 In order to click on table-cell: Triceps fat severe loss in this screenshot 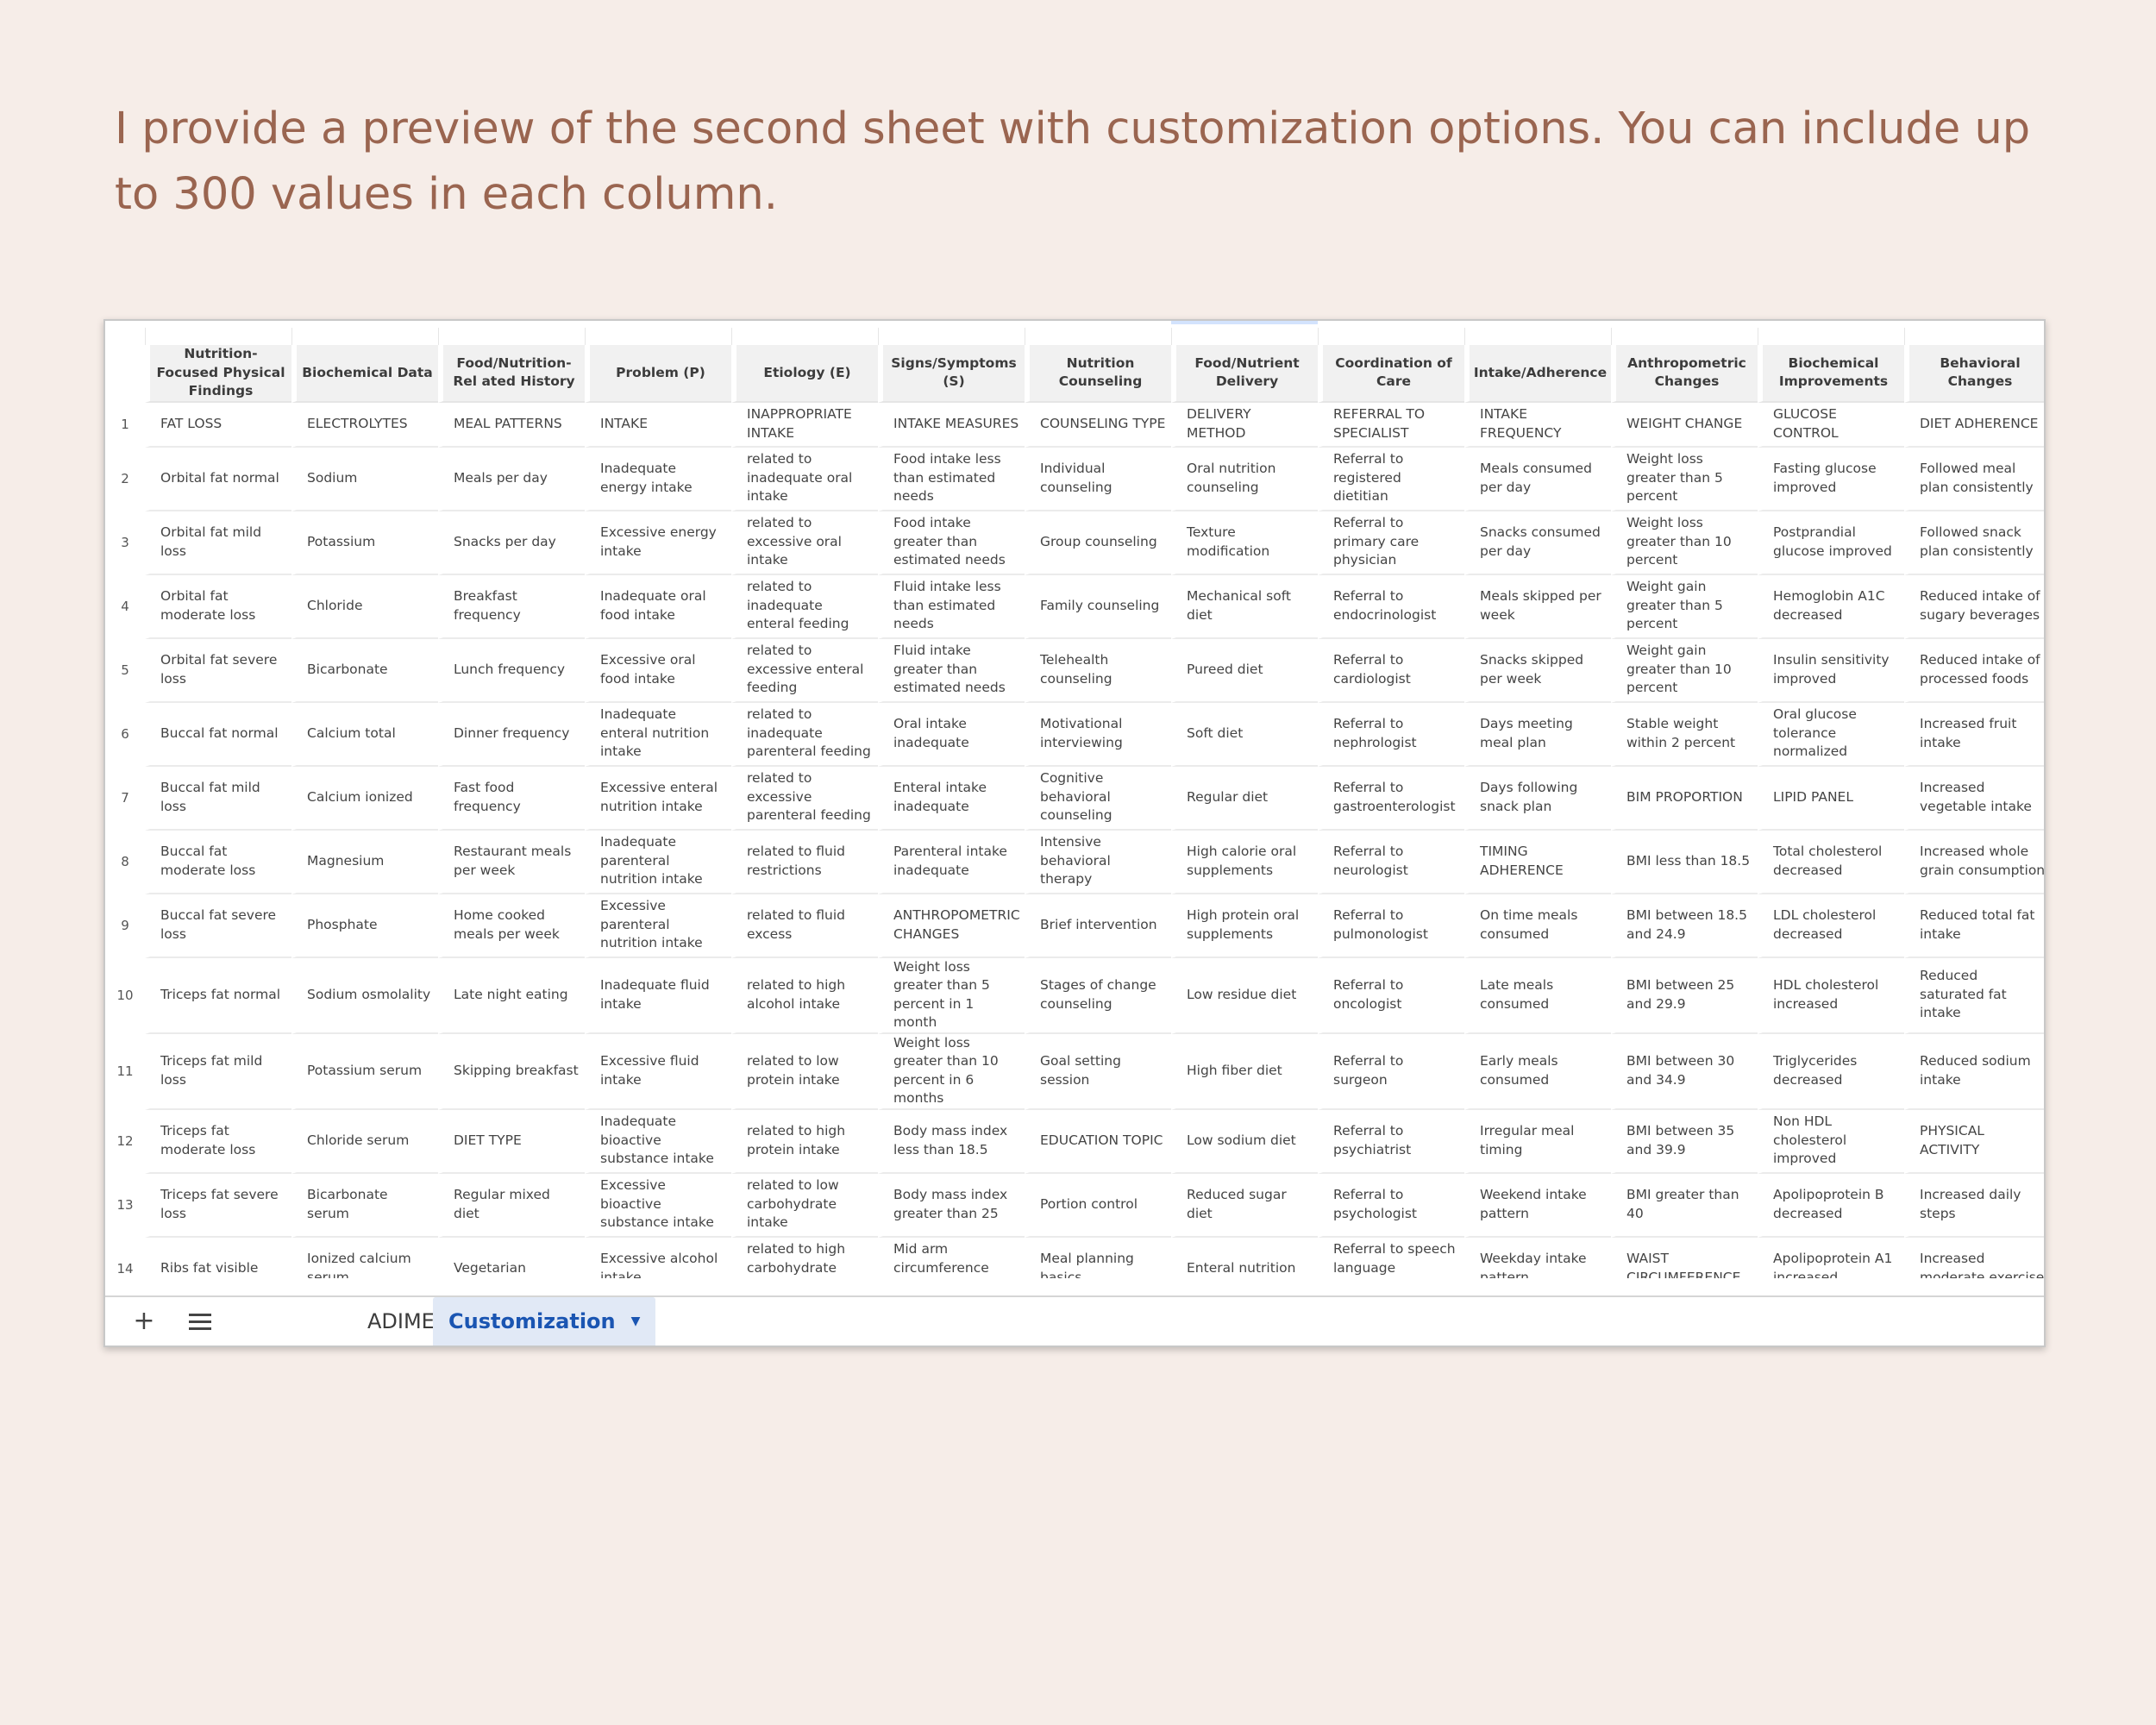, I will do `click(218, 1206)`.